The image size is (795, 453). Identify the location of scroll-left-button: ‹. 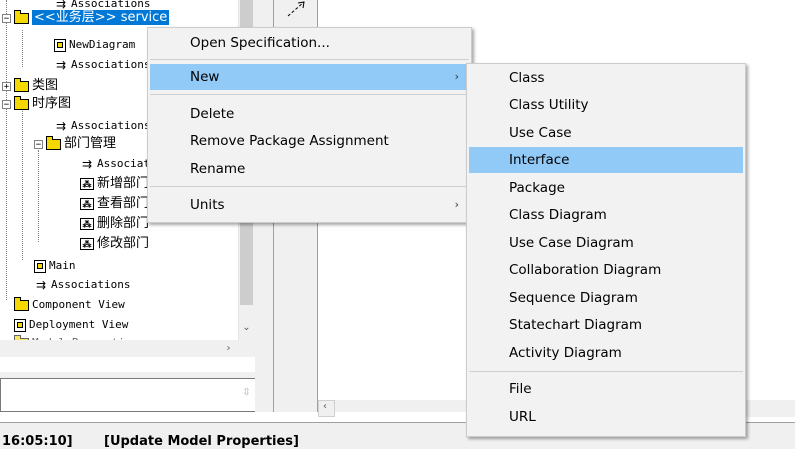
(326, 408).